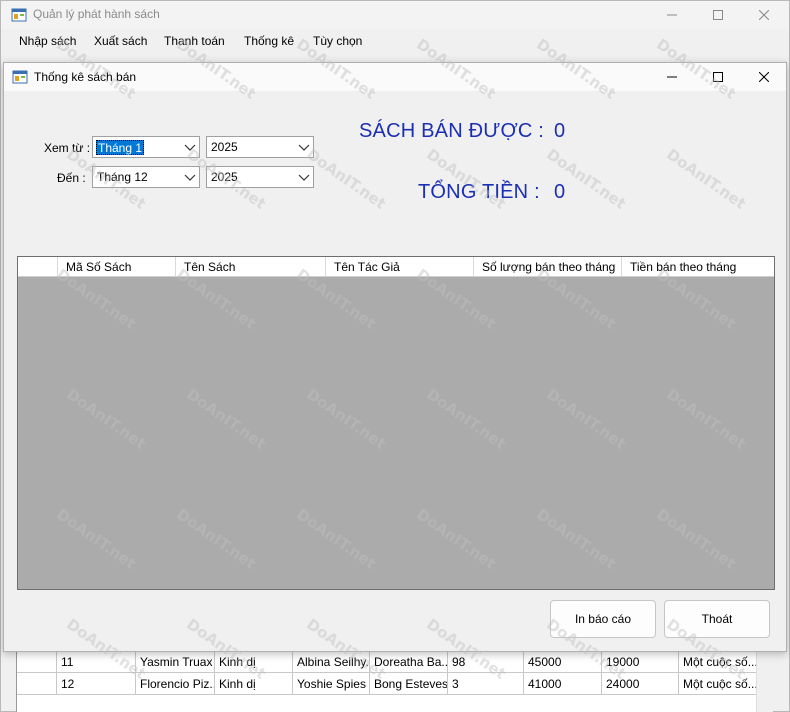 The image size is (790, 712). Describe the element at coordinates (452, 131) in the screenshot. I see `sold-count-label: SÁCH BÁN ĐƯỢC :` at that location.